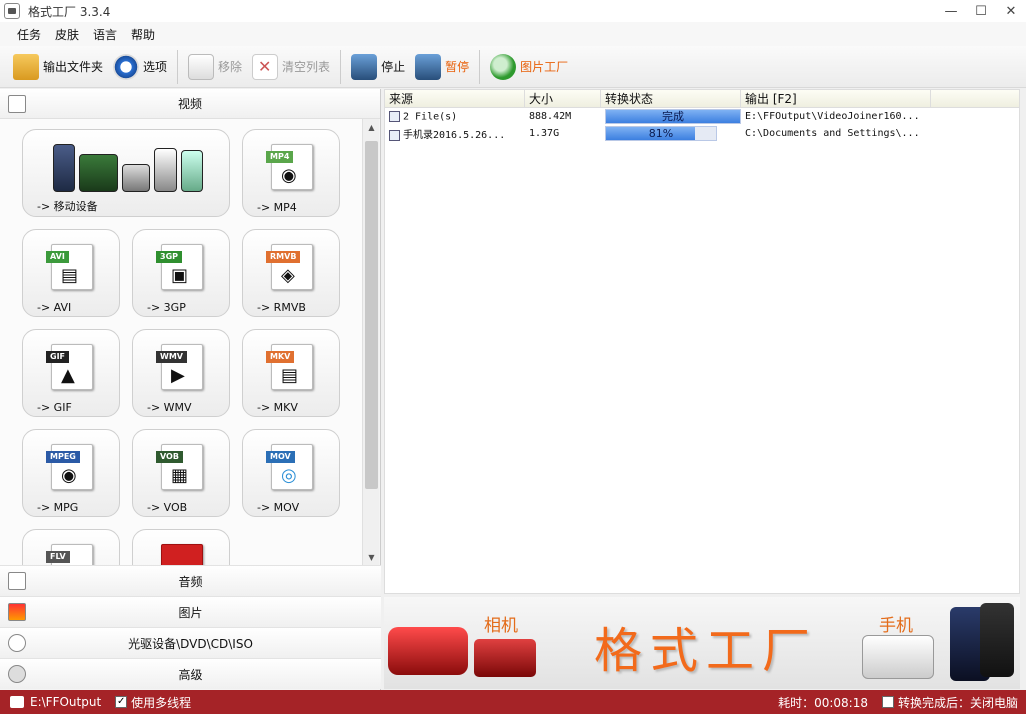  What do you see at coordinates (981, 11) in the screenshot?
I see `maximize-button: ☐` at bounding box center [981, 11].